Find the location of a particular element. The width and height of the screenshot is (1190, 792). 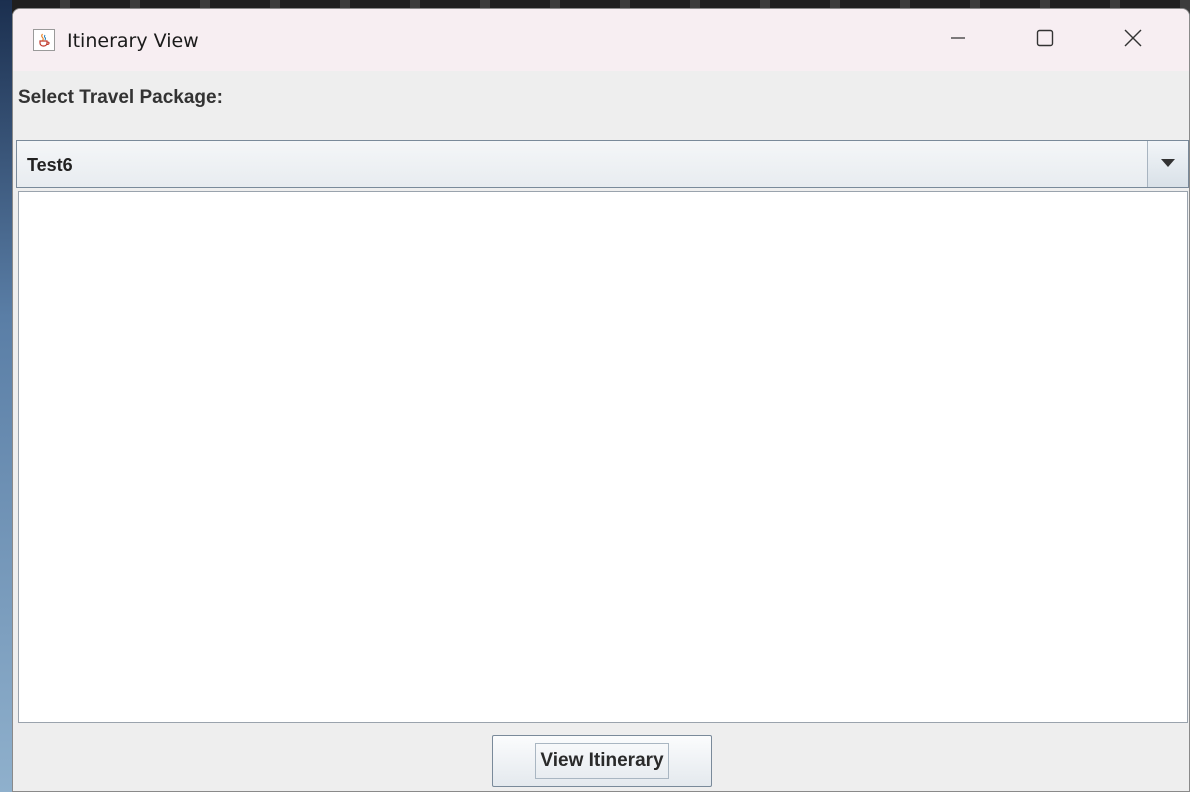

maximize-button is located at coordinates (1045, 40).